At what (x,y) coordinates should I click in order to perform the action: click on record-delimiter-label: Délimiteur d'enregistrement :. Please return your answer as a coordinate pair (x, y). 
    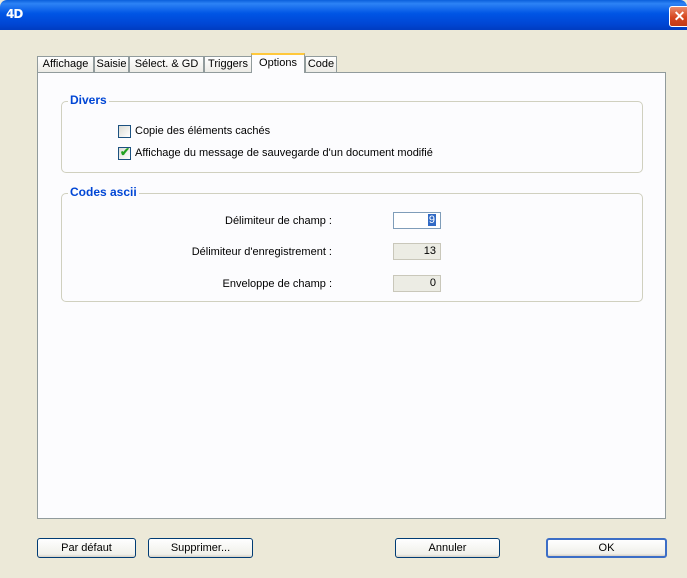
    Looking at the image, I should click on (261, 252).